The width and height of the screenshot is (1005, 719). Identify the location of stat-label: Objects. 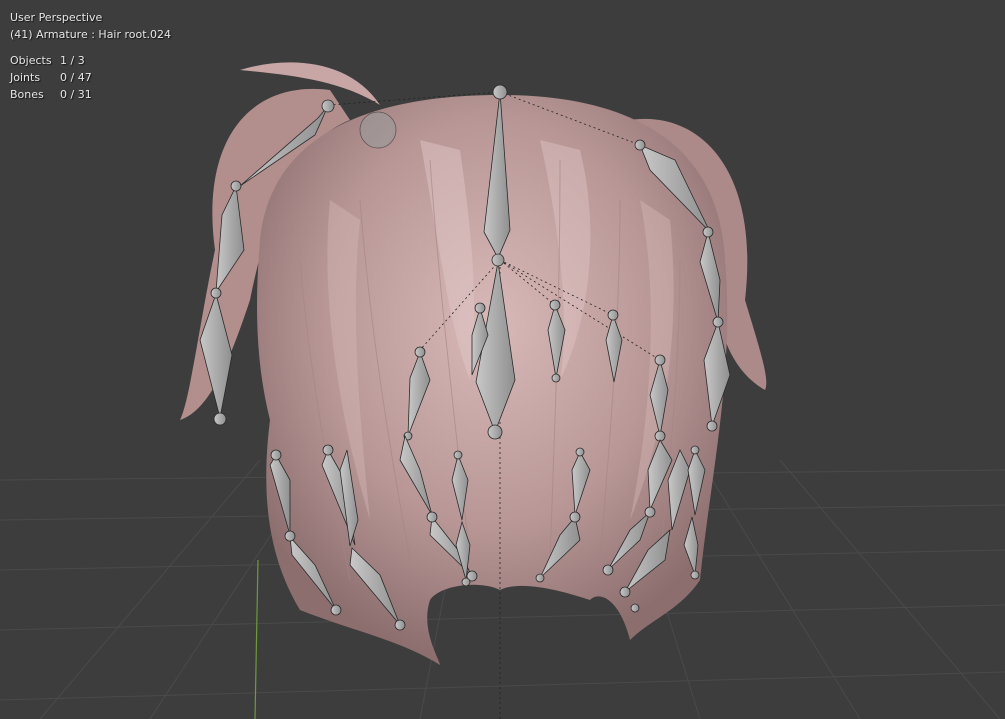
(31, 60).